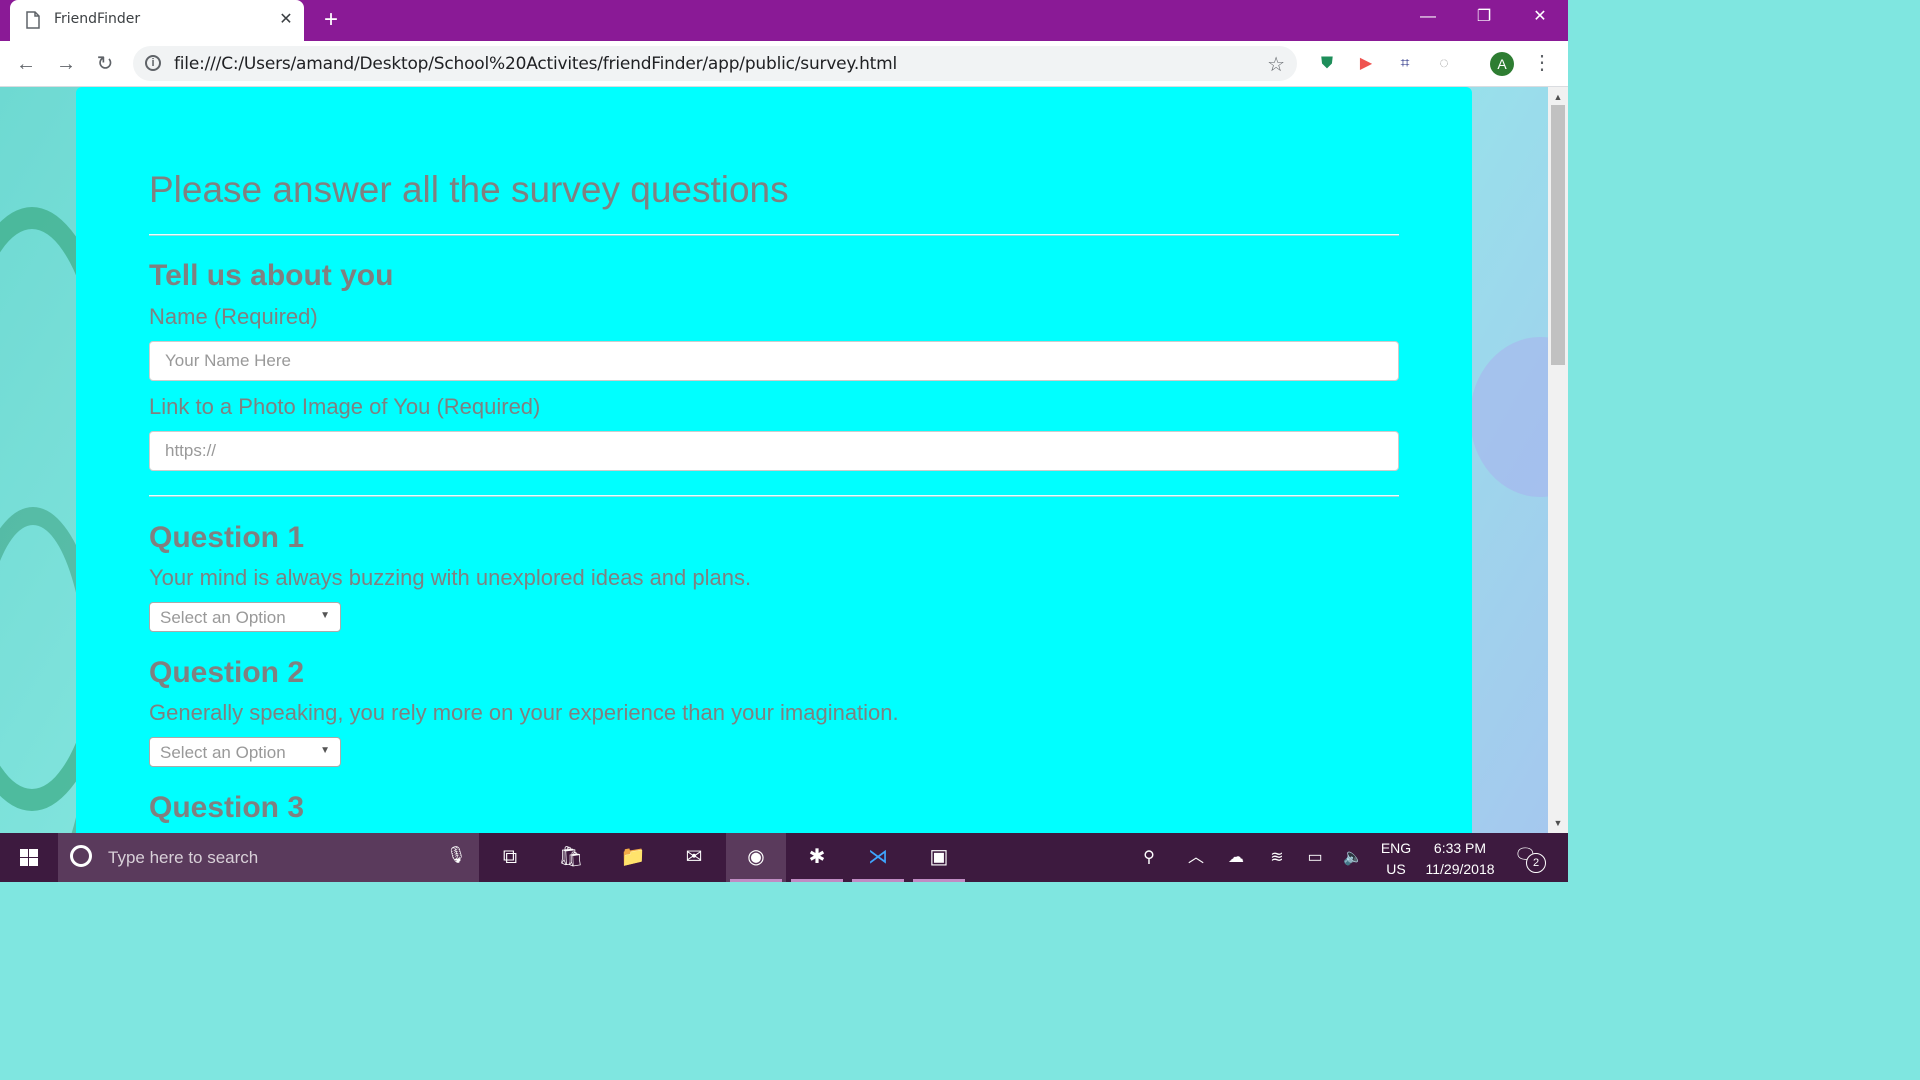 This screenshot has height=1080, width=1920. I want to click on minimize-button: —, so click(1428, 18).